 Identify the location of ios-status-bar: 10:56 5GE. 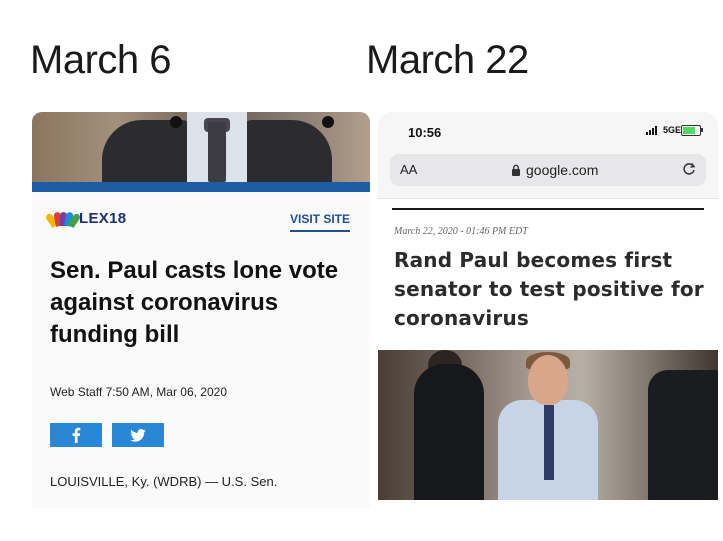
(548, 130).